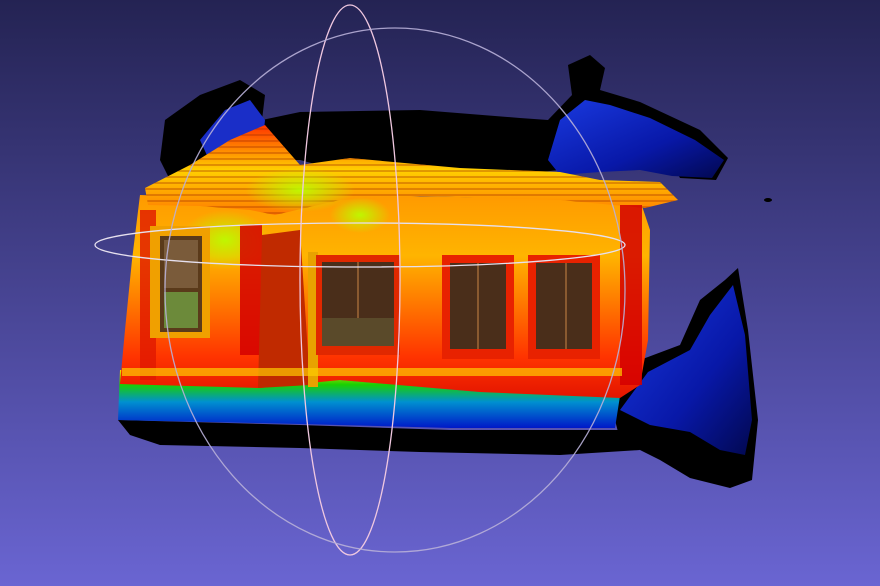  Describe the element at coordinates (372, 372) in the screenshot. I see `plinth` at that location.